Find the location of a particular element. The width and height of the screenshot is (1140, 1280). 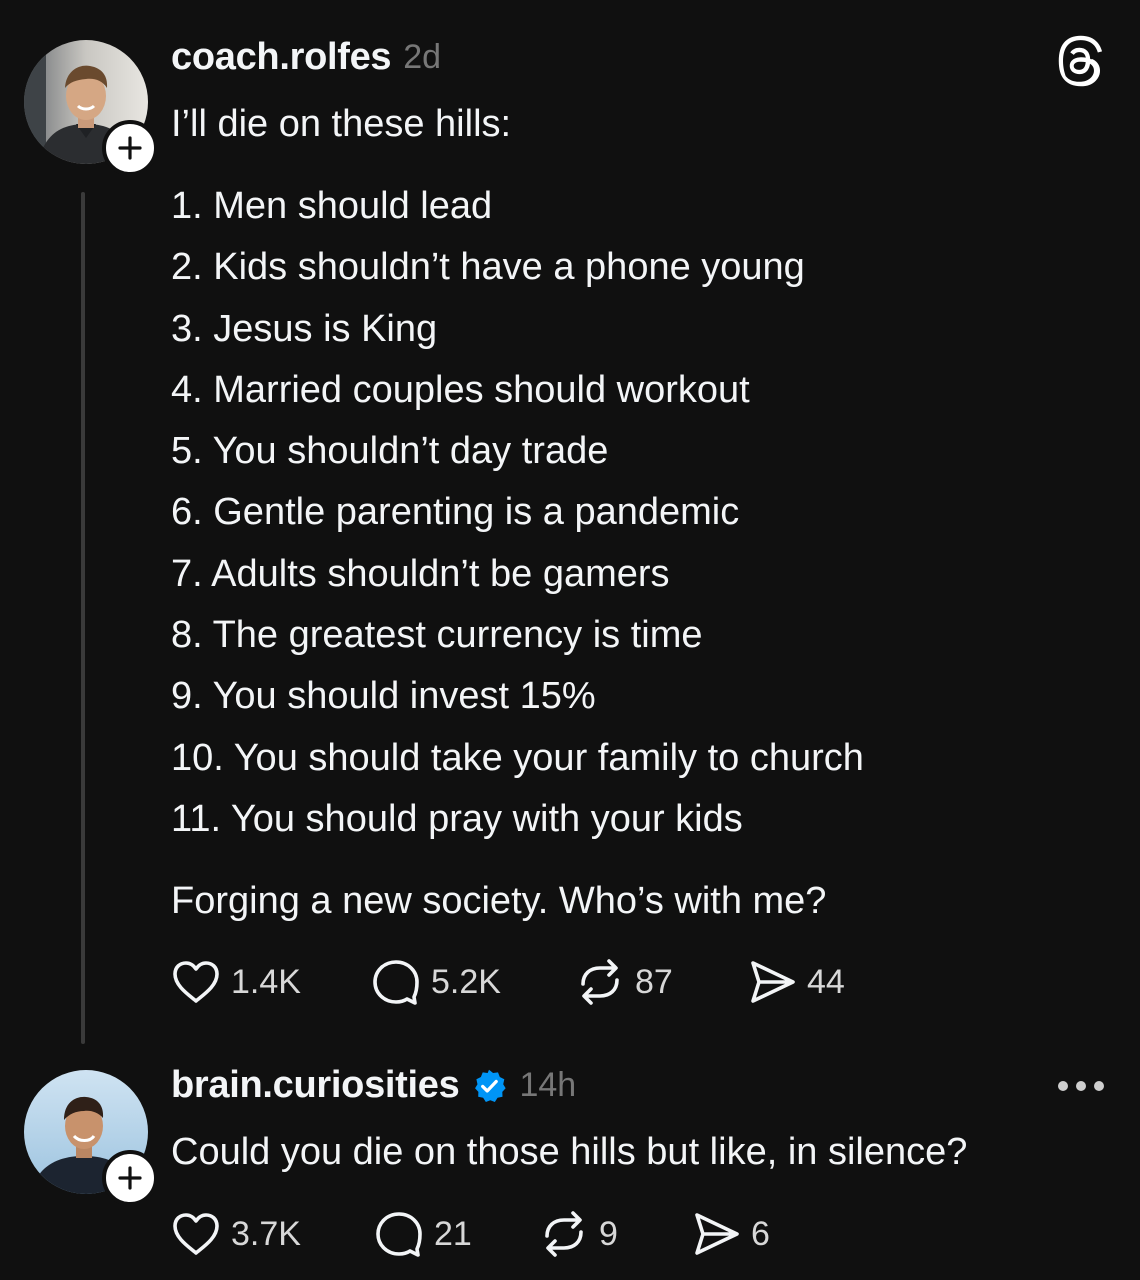

thread-connector-line is located at coordinates (83, 618).